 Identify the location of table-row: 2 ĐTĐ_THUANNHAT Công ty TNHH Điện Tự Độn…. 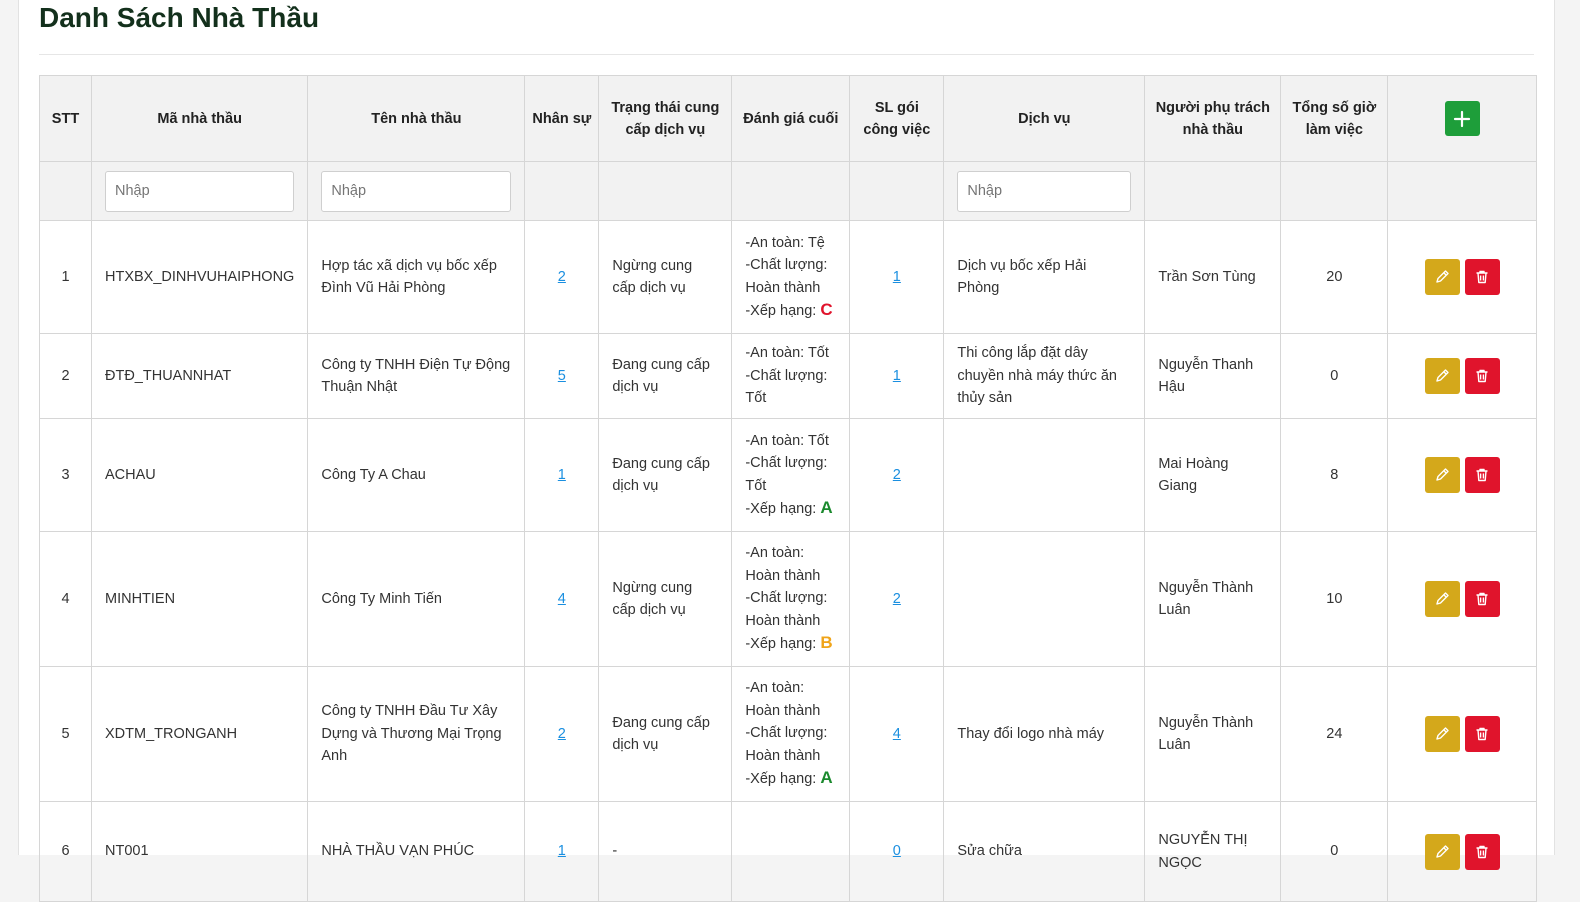
(788, 376).